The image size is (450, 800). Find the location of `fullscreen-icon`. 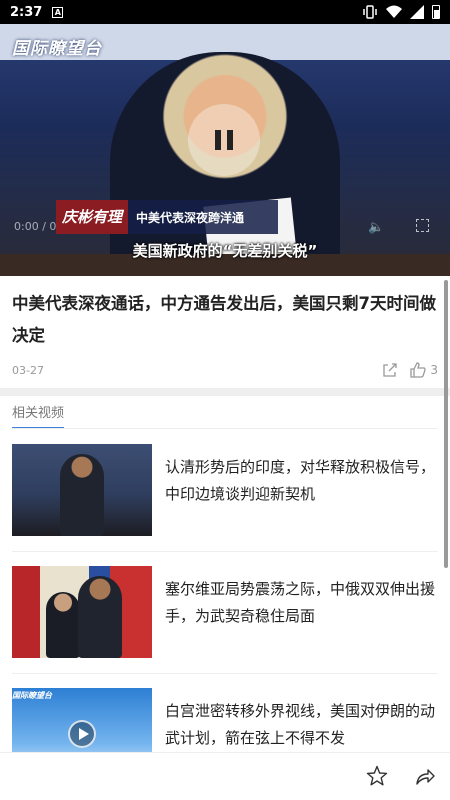

fullscreen-icon is located at coordinates (422, 225).